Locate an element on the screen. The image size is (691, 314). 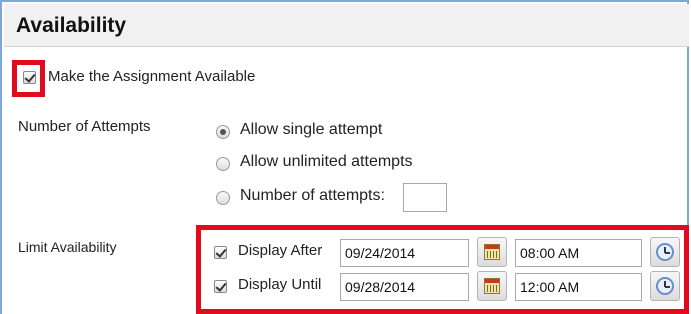
number-of-attempts-input is located at coordinates (425, 197).